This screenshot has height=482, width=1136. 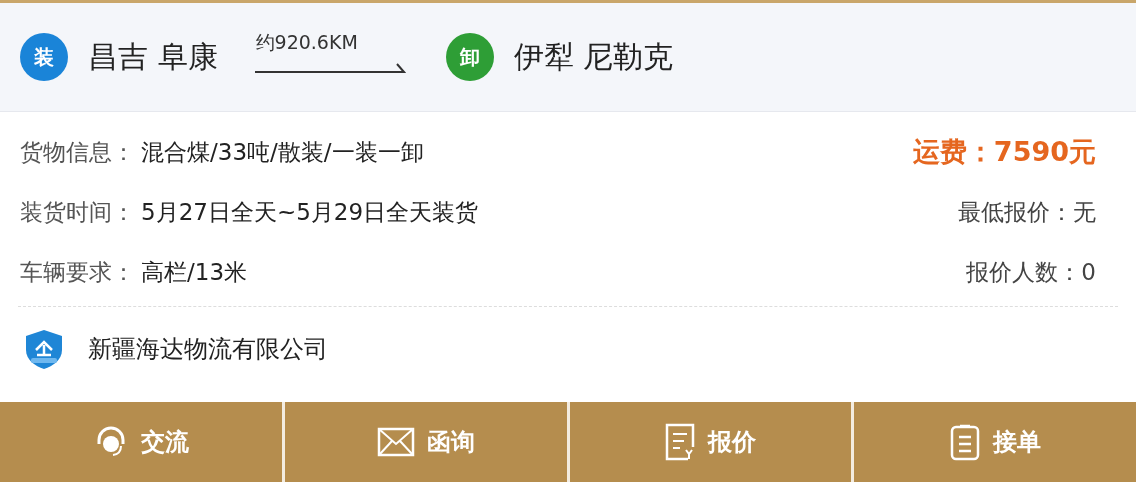 What do you see at coordinates (310, 212) in the screenshot?
I see `detail-value: 5月27日全天~5月29日全天装货` at bounding box center [310, 212].